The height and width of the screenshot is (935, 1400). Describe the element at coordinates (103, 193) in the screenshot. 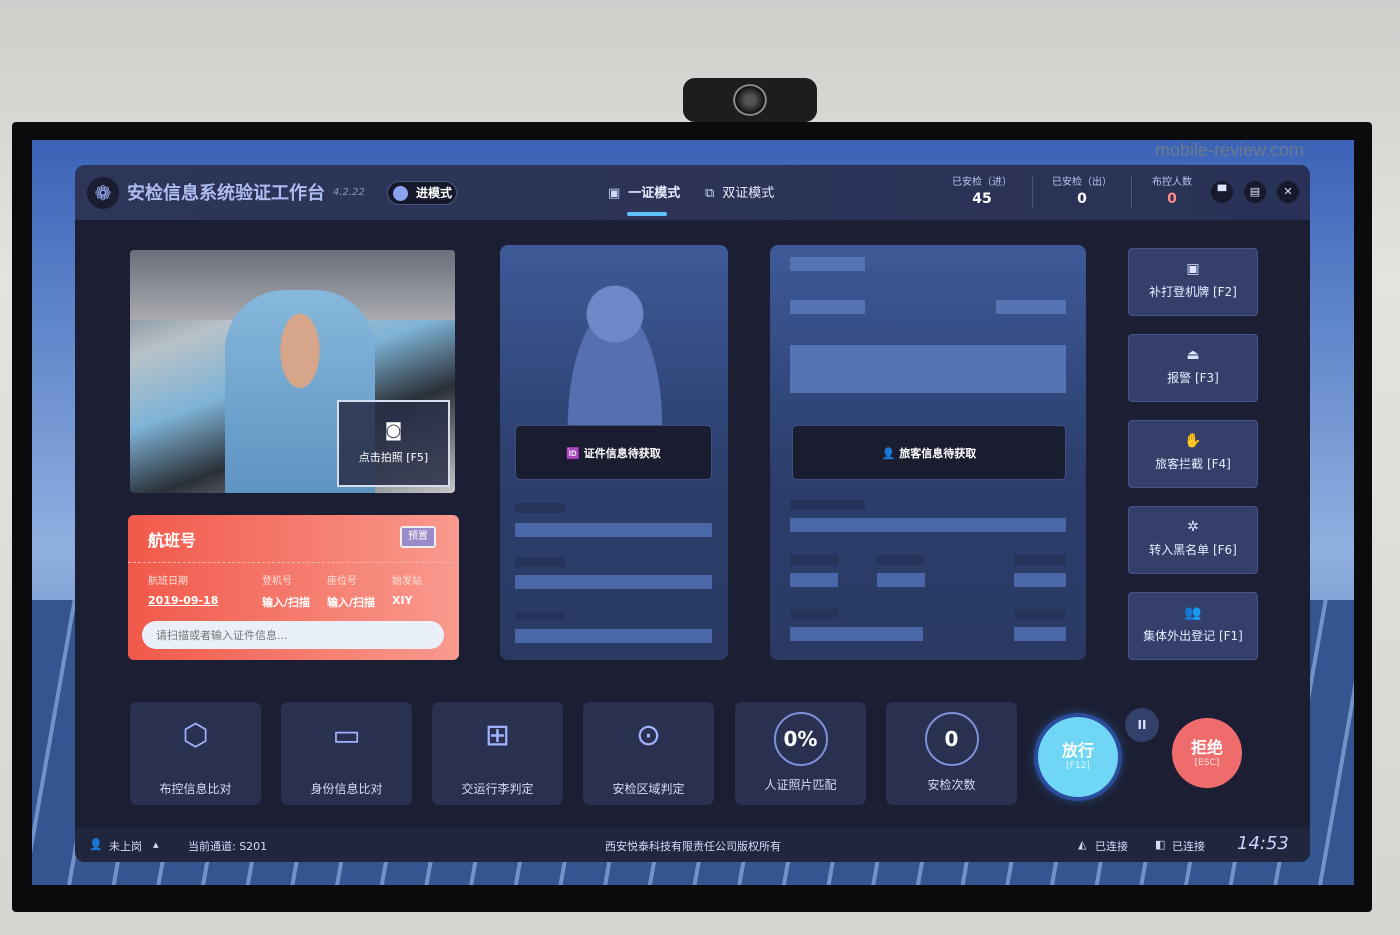

I see `logo-icon: ❁` at that location.